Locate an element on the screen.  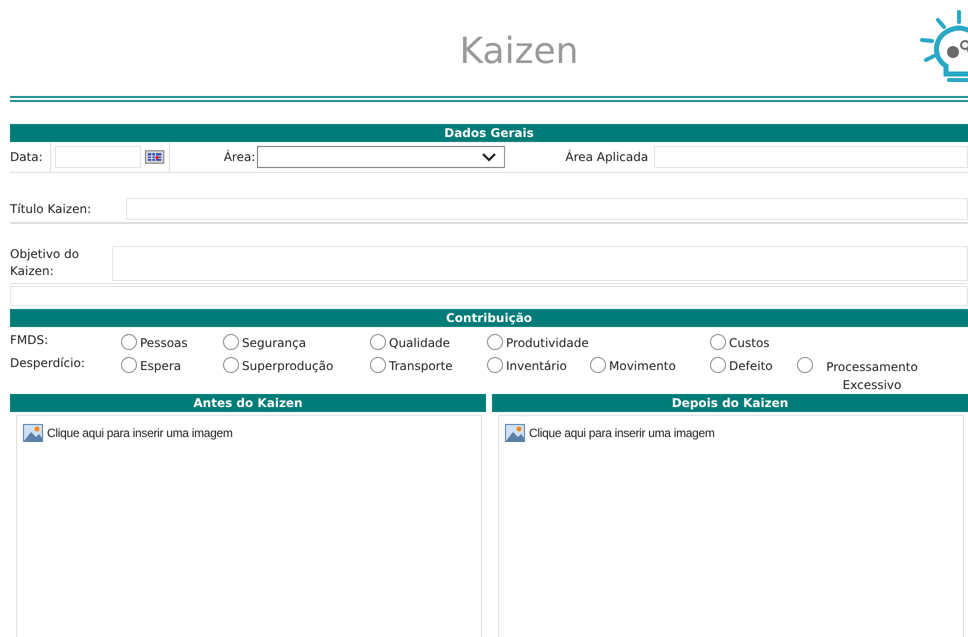
group-label: FMDS: is located at coordinates (30, 340).